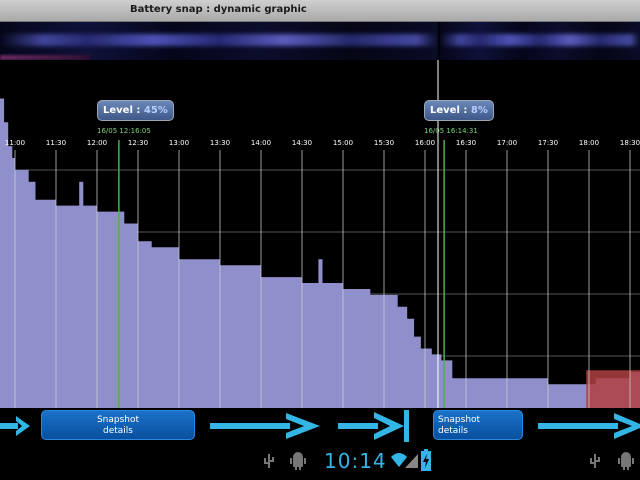 The width and height of the screenshot is (640, 480). Describe the element at coordinates (425, 143) in the screenshot. I see `time-tick-label: 16:00` at that location.